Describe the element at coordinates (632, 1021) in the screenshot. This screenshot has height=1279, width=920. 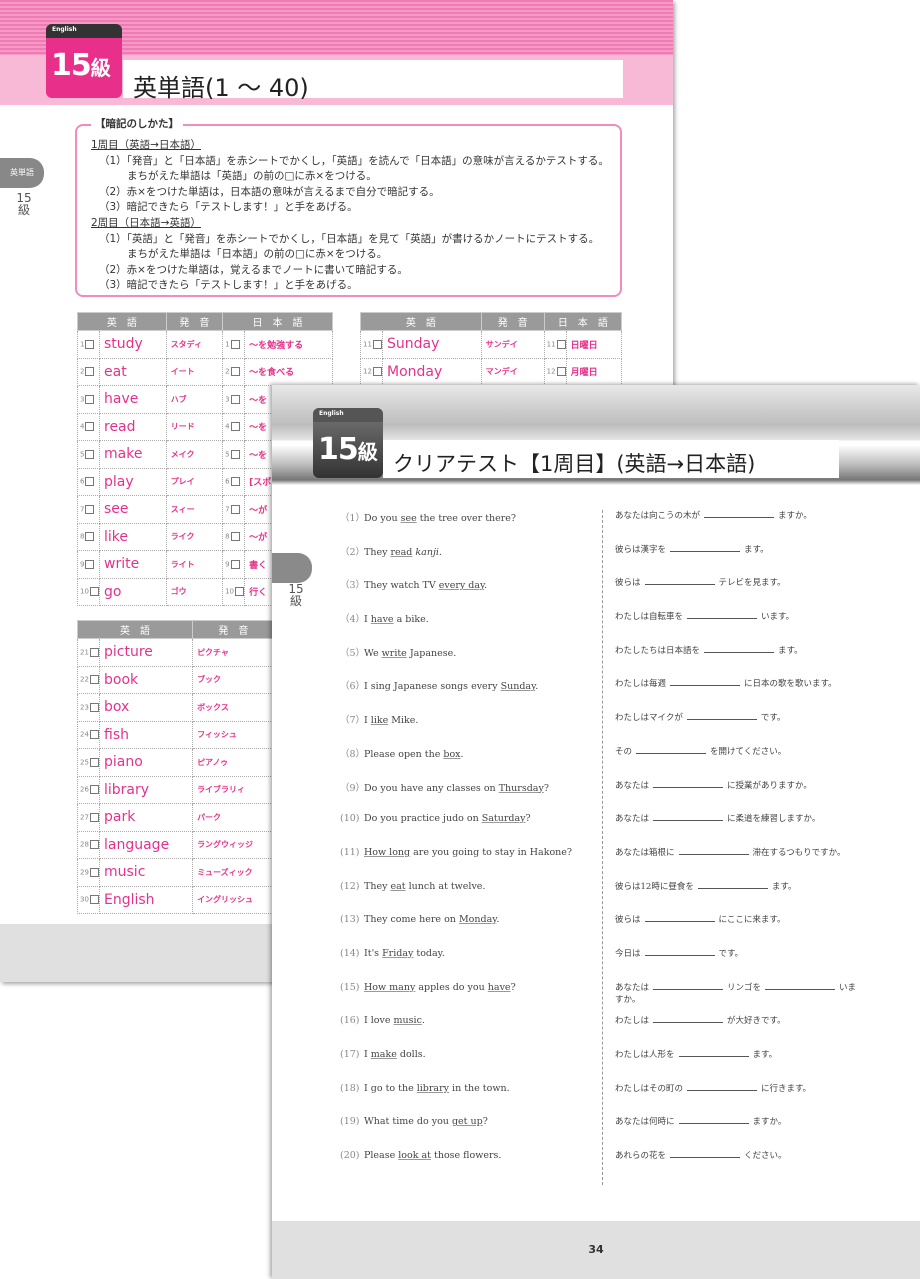
I see `answer-text: わたしは` at that location.